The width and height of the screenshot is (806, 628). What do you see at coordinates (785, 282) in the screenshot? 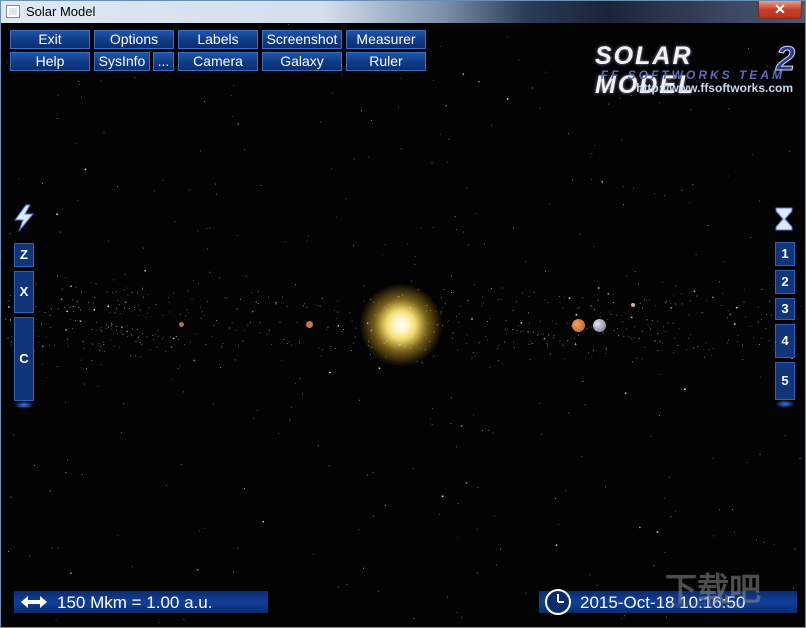
I see `speed-2-button: 2` at bounding box center [785, 282].